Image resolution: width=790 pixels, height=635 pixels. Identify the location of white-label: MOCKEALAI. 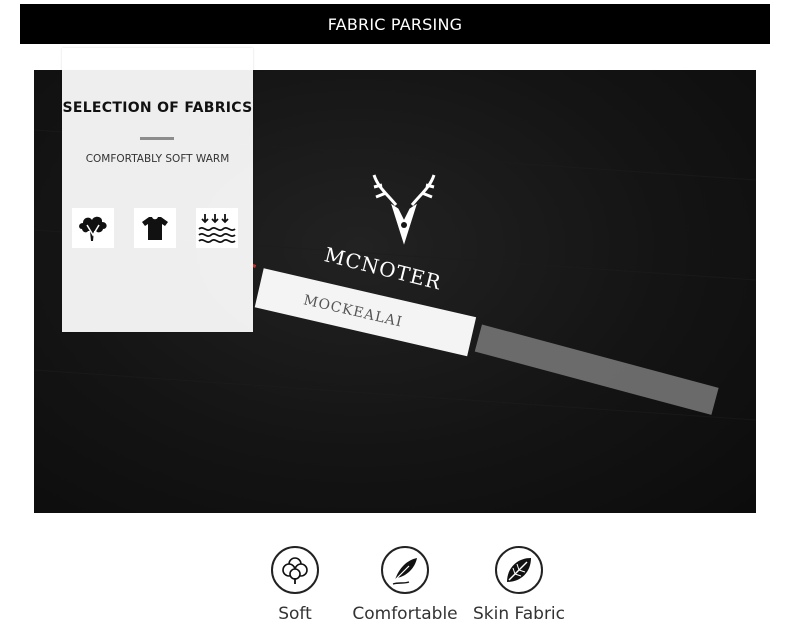
(365, 312).